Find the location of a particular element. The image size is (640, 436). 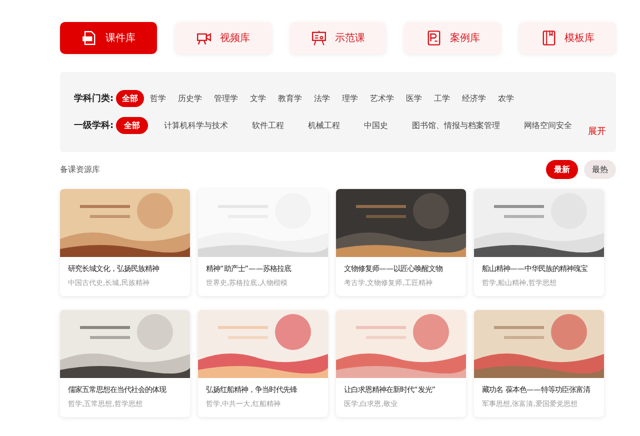

sort-button: 最新 is located at coordinates (562, 169).